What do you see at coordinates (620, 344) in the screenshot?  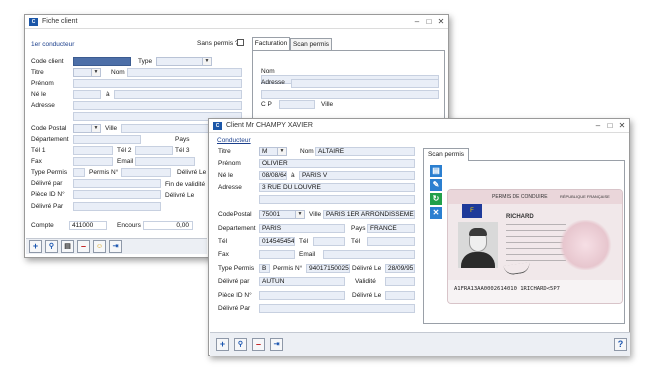 I see `help-button: ?` at bounding box center [620, 344].